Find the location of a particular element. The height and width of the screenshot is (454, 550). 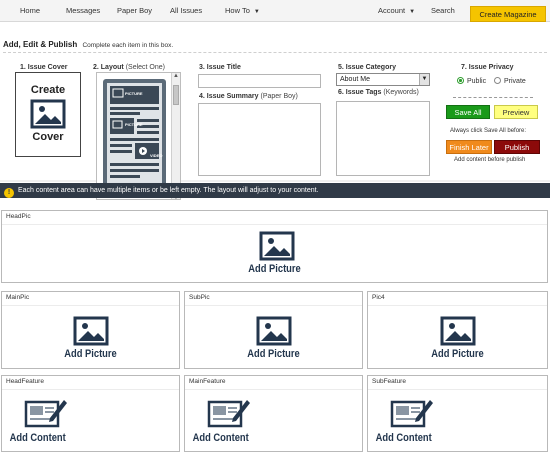

slot-subpic: SubPic Add Picture is located at coordinates (273, 330).